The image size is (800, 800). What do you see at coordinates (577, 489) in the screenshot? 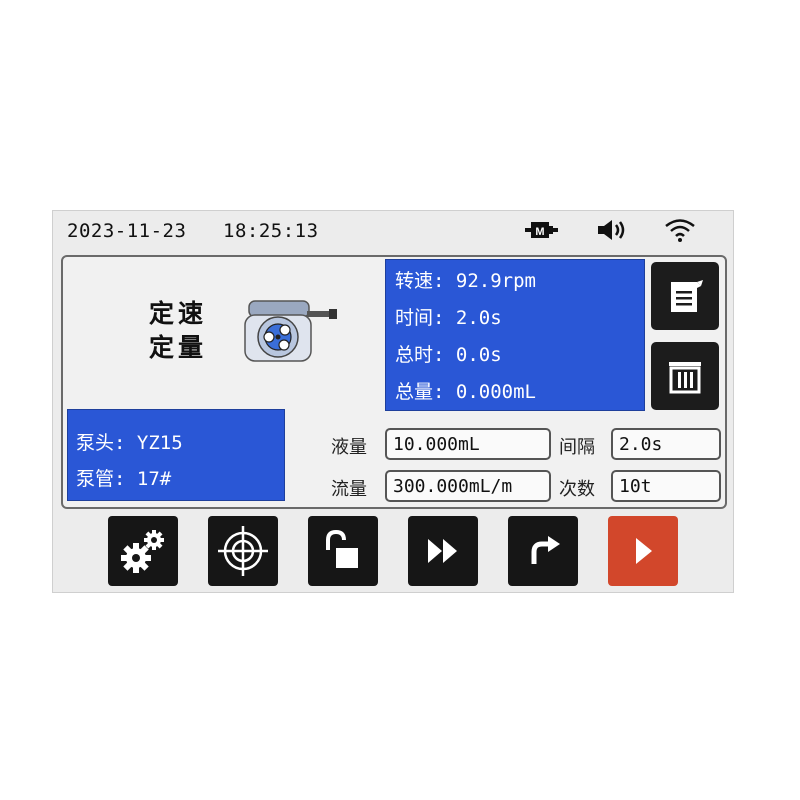
I see `count-label: 次数` at bounding box center [577, 489].